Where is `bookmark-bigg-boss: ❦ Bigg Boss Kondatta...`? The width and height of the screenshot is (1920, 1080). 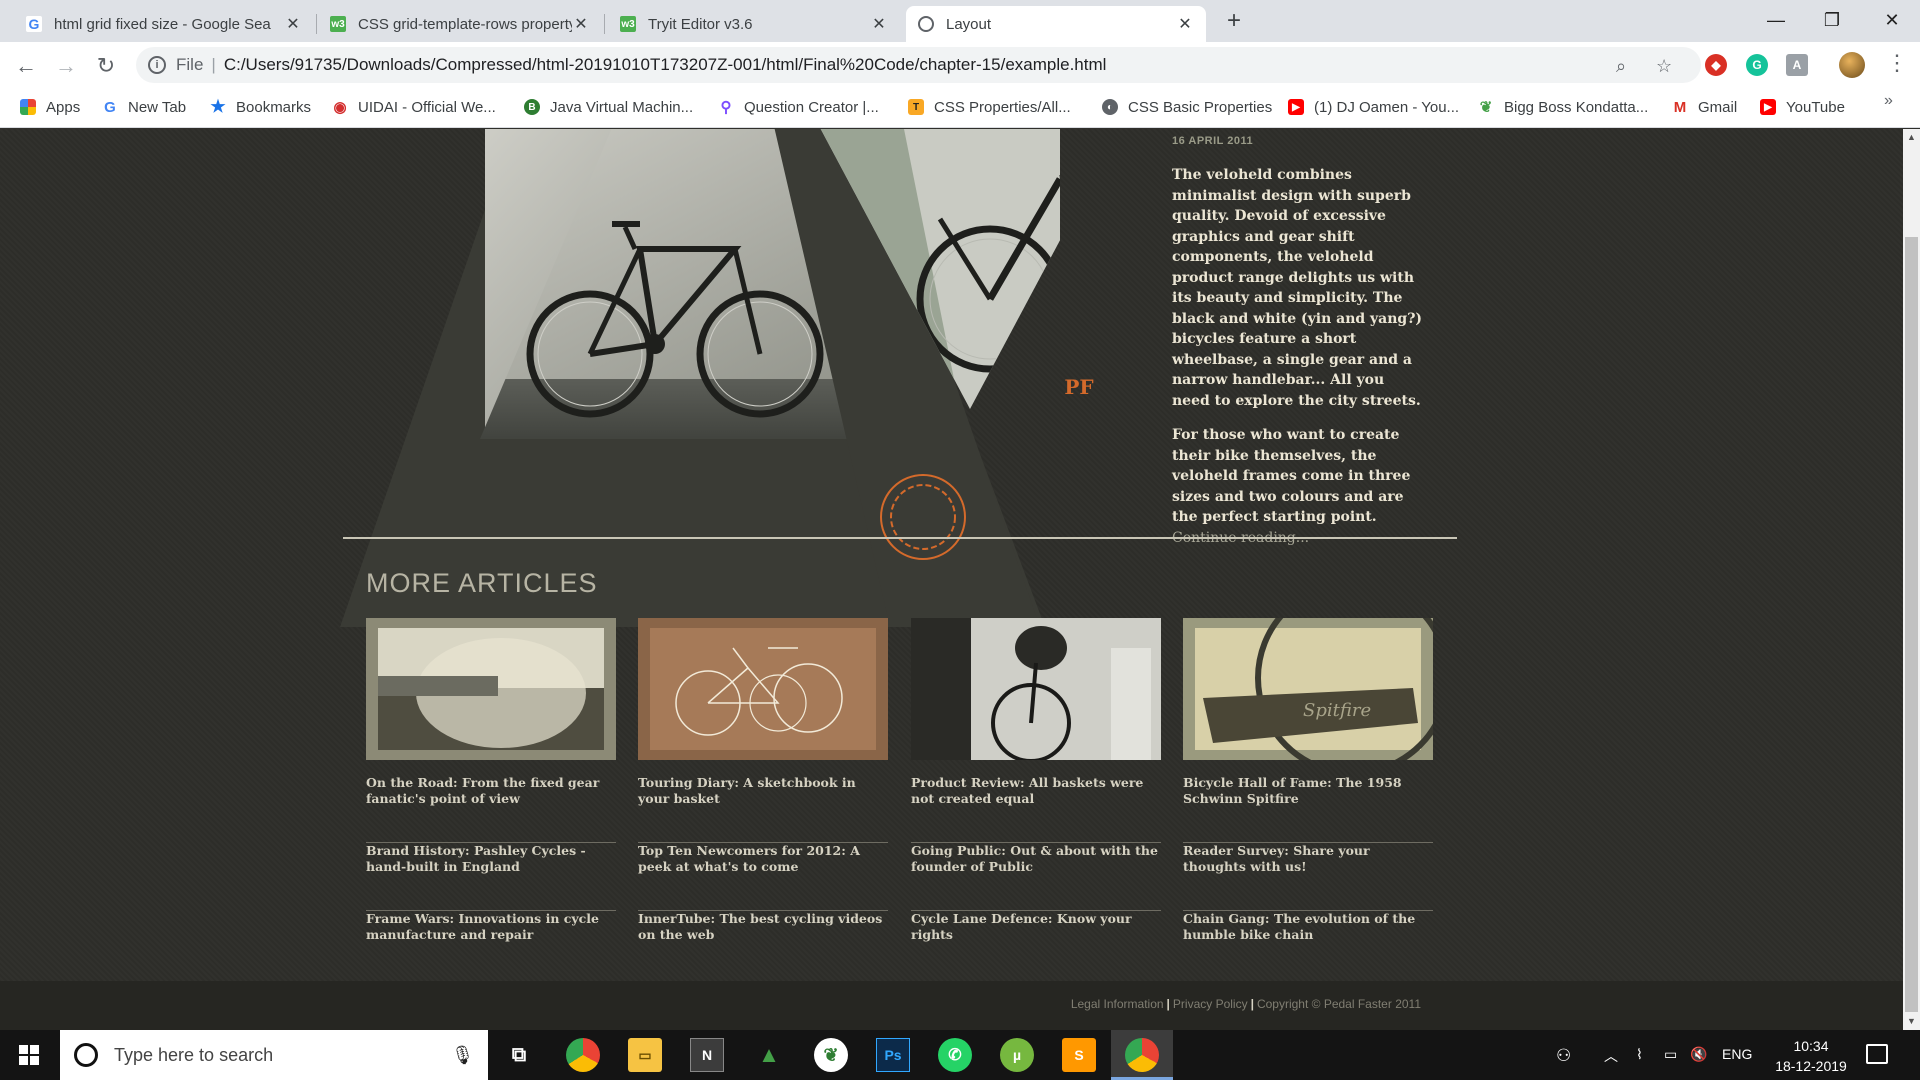
bookmark-bigg-boss: ❦ Bigg Boss Kondatta... is located at coordinates (1563, 107).